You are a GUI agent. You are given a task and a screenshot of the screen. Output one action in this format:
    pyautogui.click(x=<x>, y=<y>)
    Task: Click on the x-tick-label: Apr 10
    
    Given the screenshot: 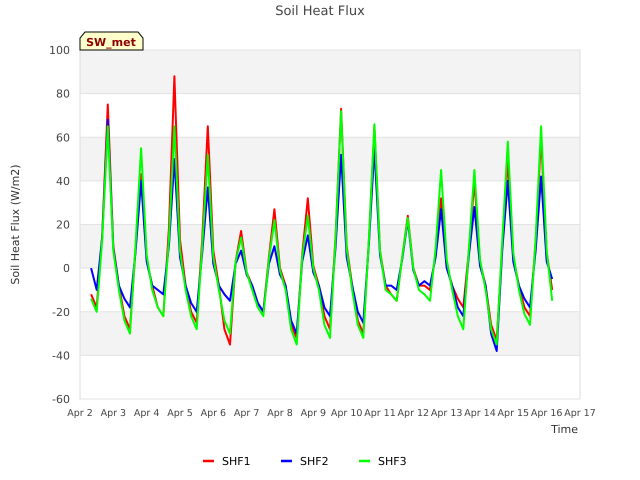 What is the action you would take?
    pyautogui.click(x=346, y=413)
    